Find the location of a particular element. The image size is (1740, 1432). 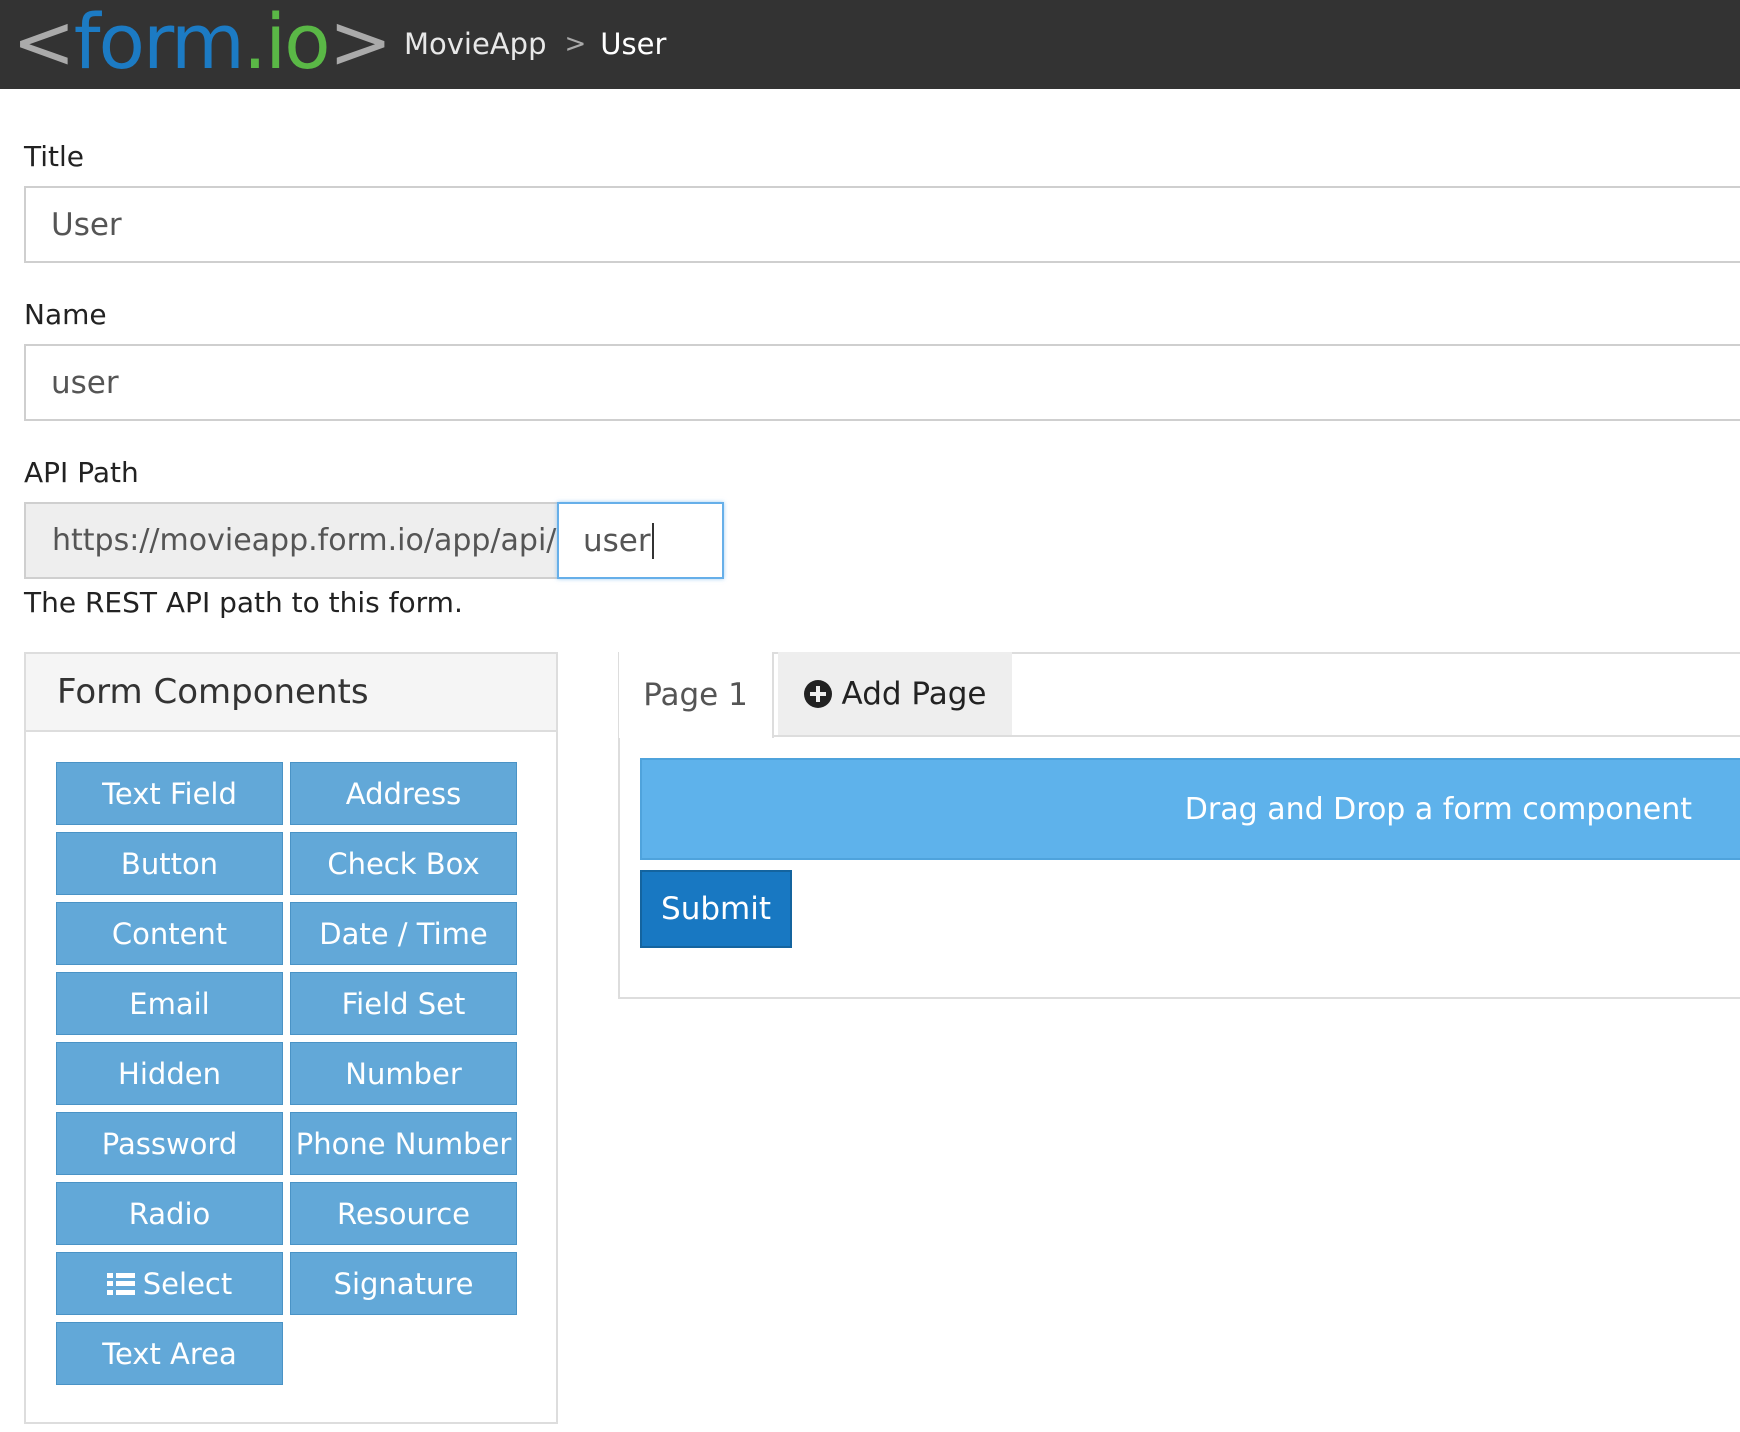

title-input: User is located at coordinates (882, 224).